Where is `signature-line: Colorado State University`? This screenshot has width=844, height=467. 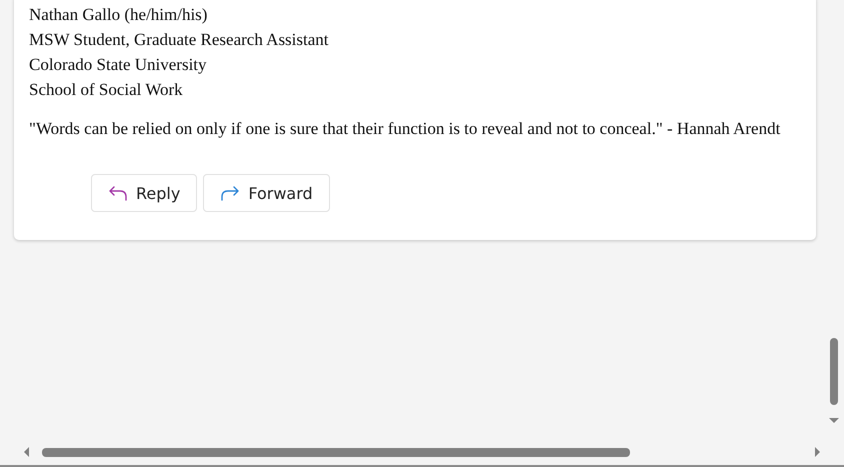
signature-line: Colorado State University is located at coordinates (118, 65).